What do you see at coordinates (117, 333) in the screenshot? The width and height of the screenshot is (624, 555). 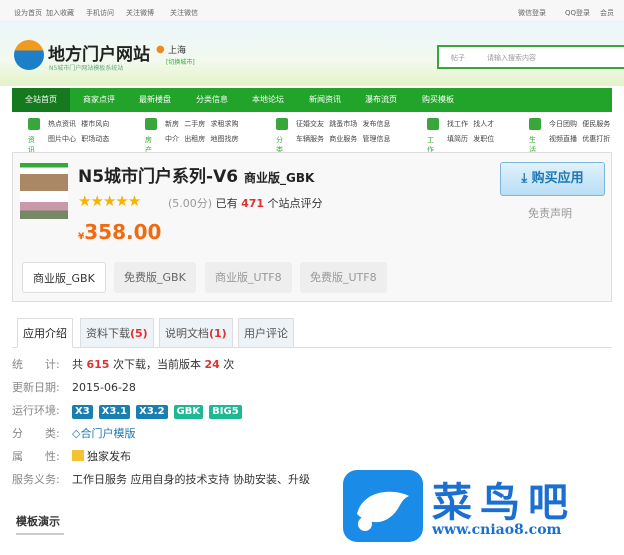 I see `tab-downloads: 资料下载(5)` at bounding box center [117, 333].